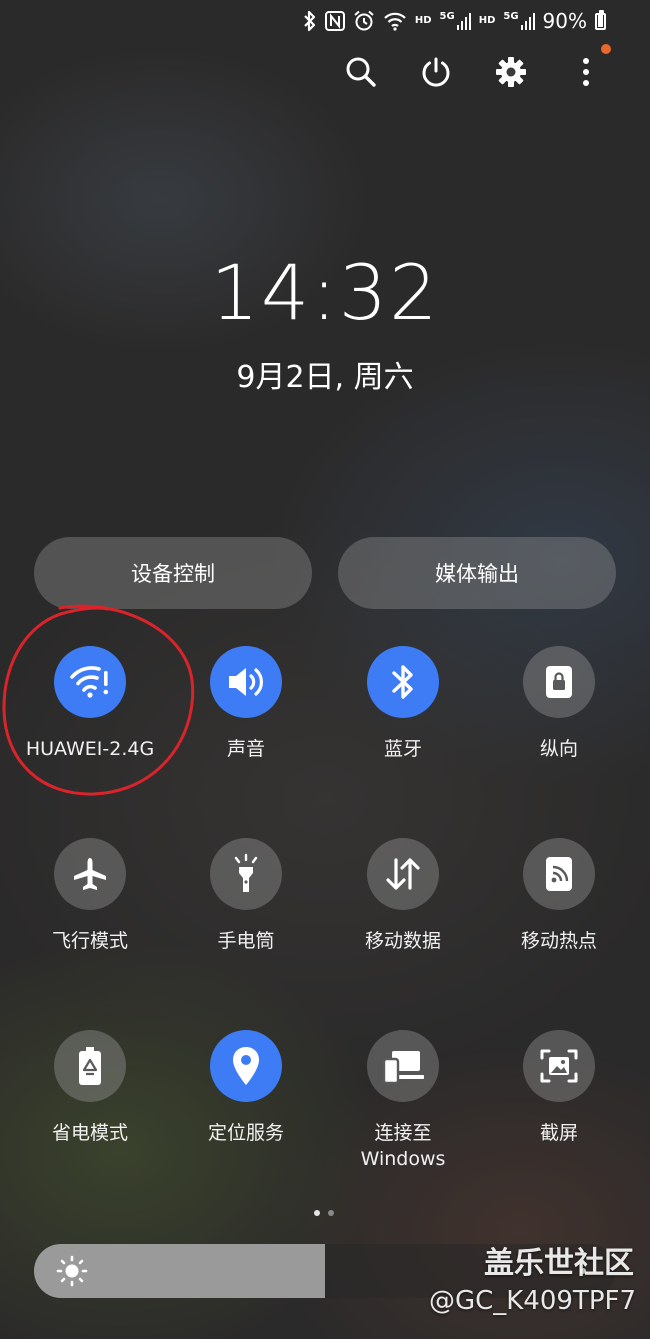 The image size is (650, 1339). I want to click on tile-flashlight: 手电筒, so click(246, 896).